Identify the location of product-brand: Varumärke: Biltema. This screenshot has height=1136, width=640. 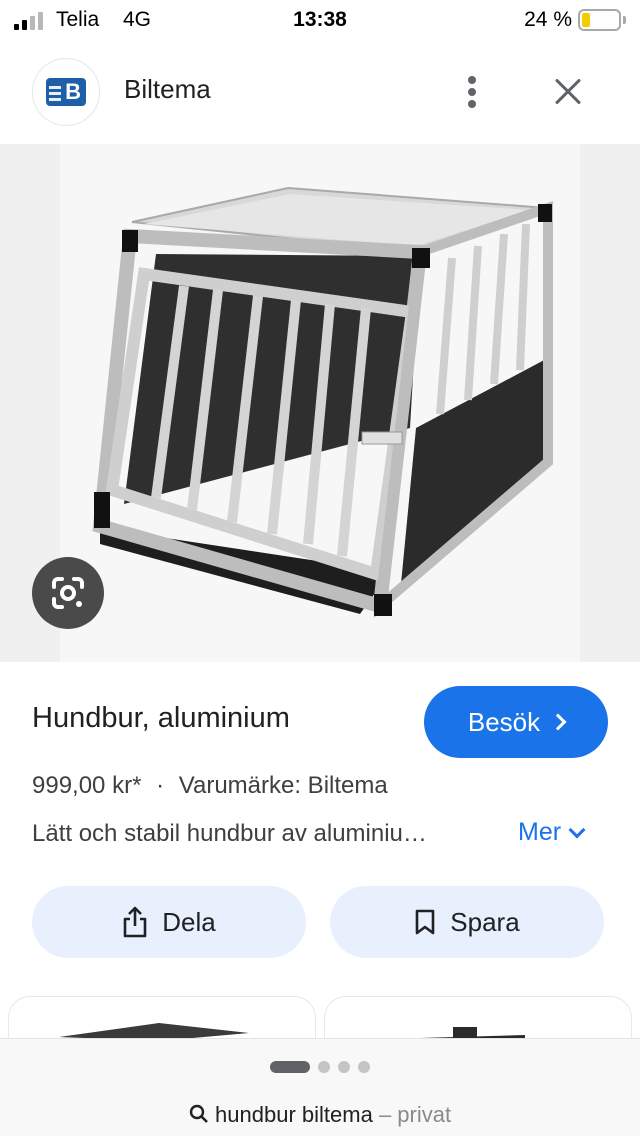
(283, 785).